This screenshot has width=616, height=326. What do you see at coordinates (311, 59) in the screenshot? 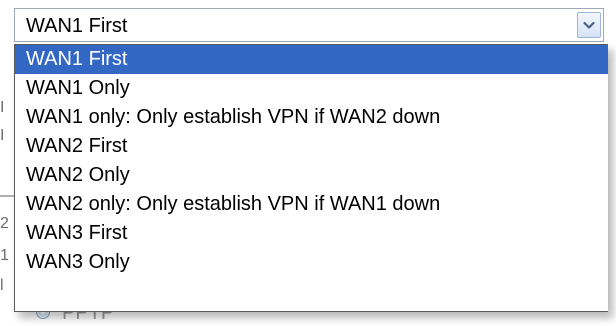
I see `option-wan1-first: WAN1 First` at bounding box center [311, 59].